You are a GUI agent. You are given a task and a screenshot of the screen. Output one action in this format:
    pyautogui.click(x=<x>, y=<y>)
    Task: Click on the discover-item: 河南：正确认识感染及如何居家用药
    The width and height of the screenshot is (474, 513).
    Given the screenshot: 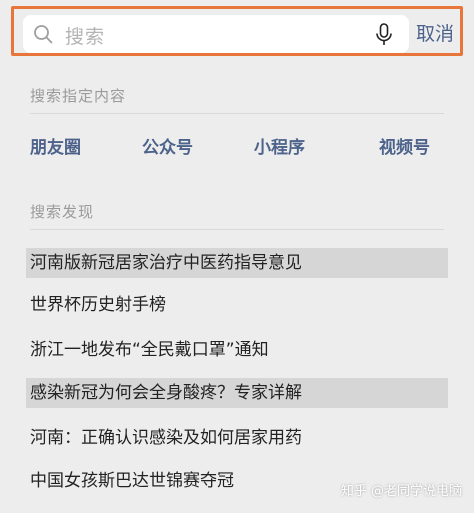 What is the action you would take?
    pyautogui.click(x=237, y=438)
    